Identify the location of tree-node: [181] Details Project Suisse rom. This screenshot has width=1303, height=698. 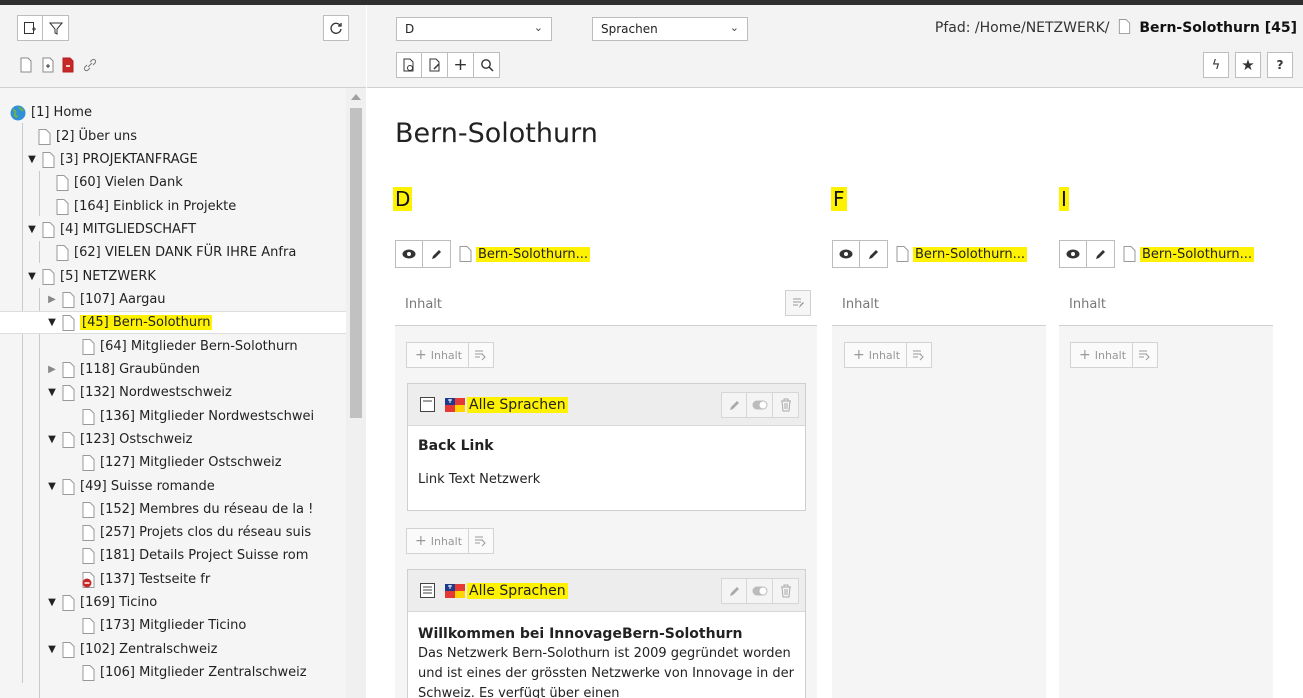
(212, 555).